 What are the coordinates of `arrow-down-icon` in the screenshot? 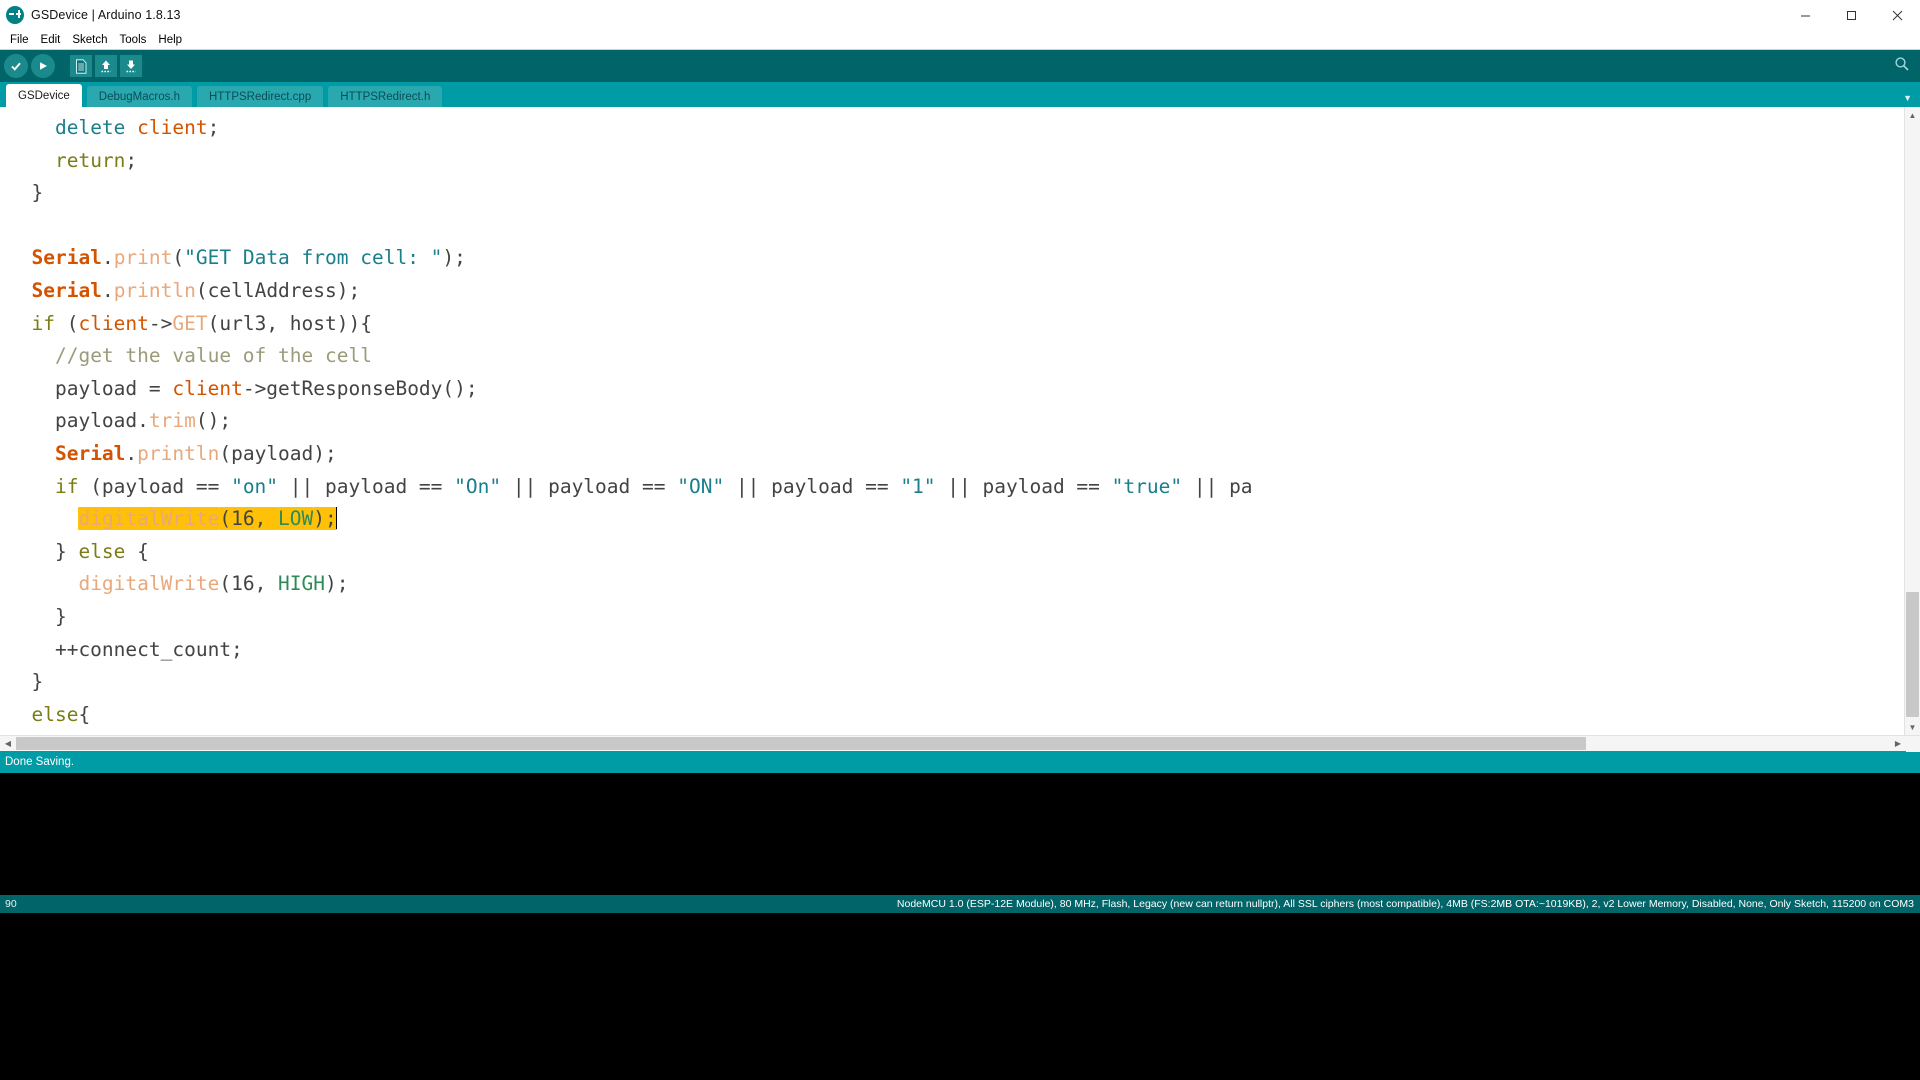 It's located at (131, 66).